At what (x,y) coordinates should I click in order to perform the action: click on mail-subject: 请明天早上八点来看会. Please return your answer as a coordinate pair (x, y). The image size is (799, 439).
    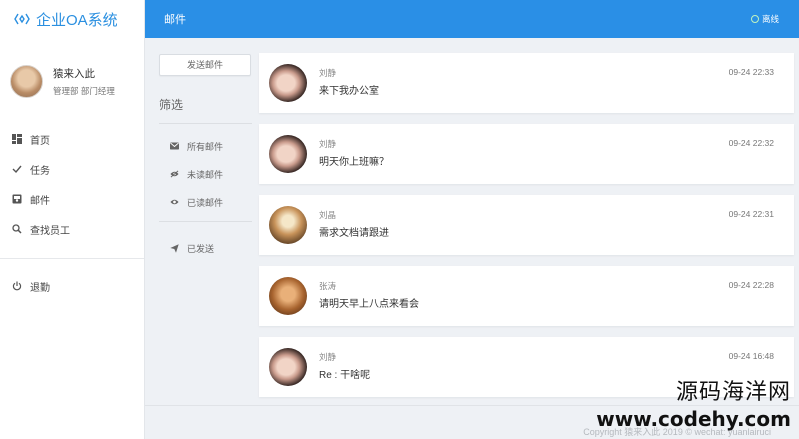
    Looking at the image, I should click on (369, 304).